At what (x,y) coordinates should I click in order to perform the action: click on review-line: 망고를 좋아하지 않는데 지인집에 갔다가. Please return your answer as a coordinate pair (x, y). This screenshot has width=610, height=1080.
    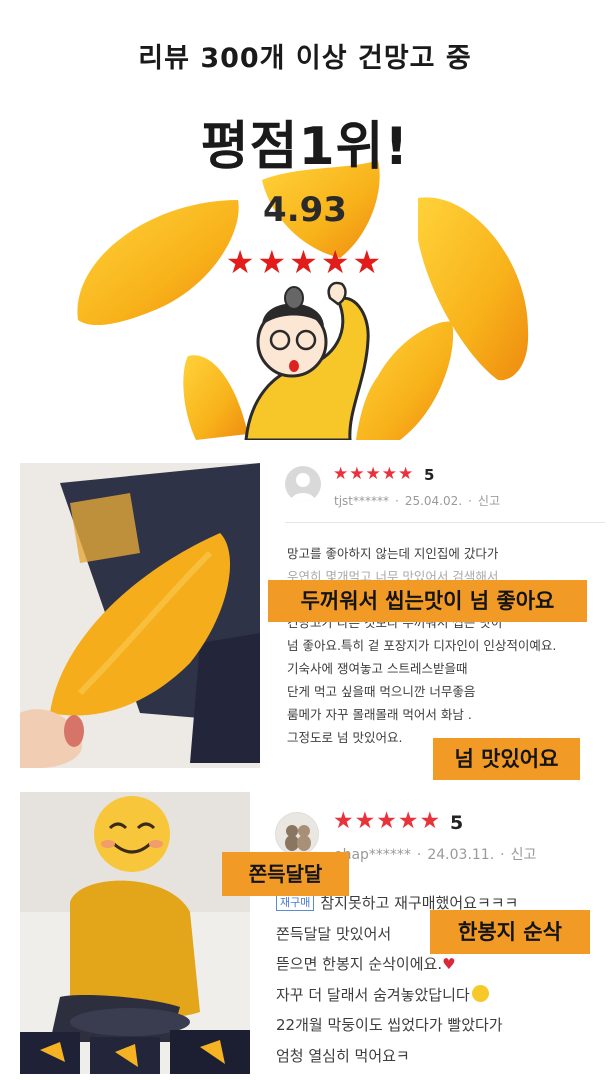
    Looking at the image, I should click on (393, 553).